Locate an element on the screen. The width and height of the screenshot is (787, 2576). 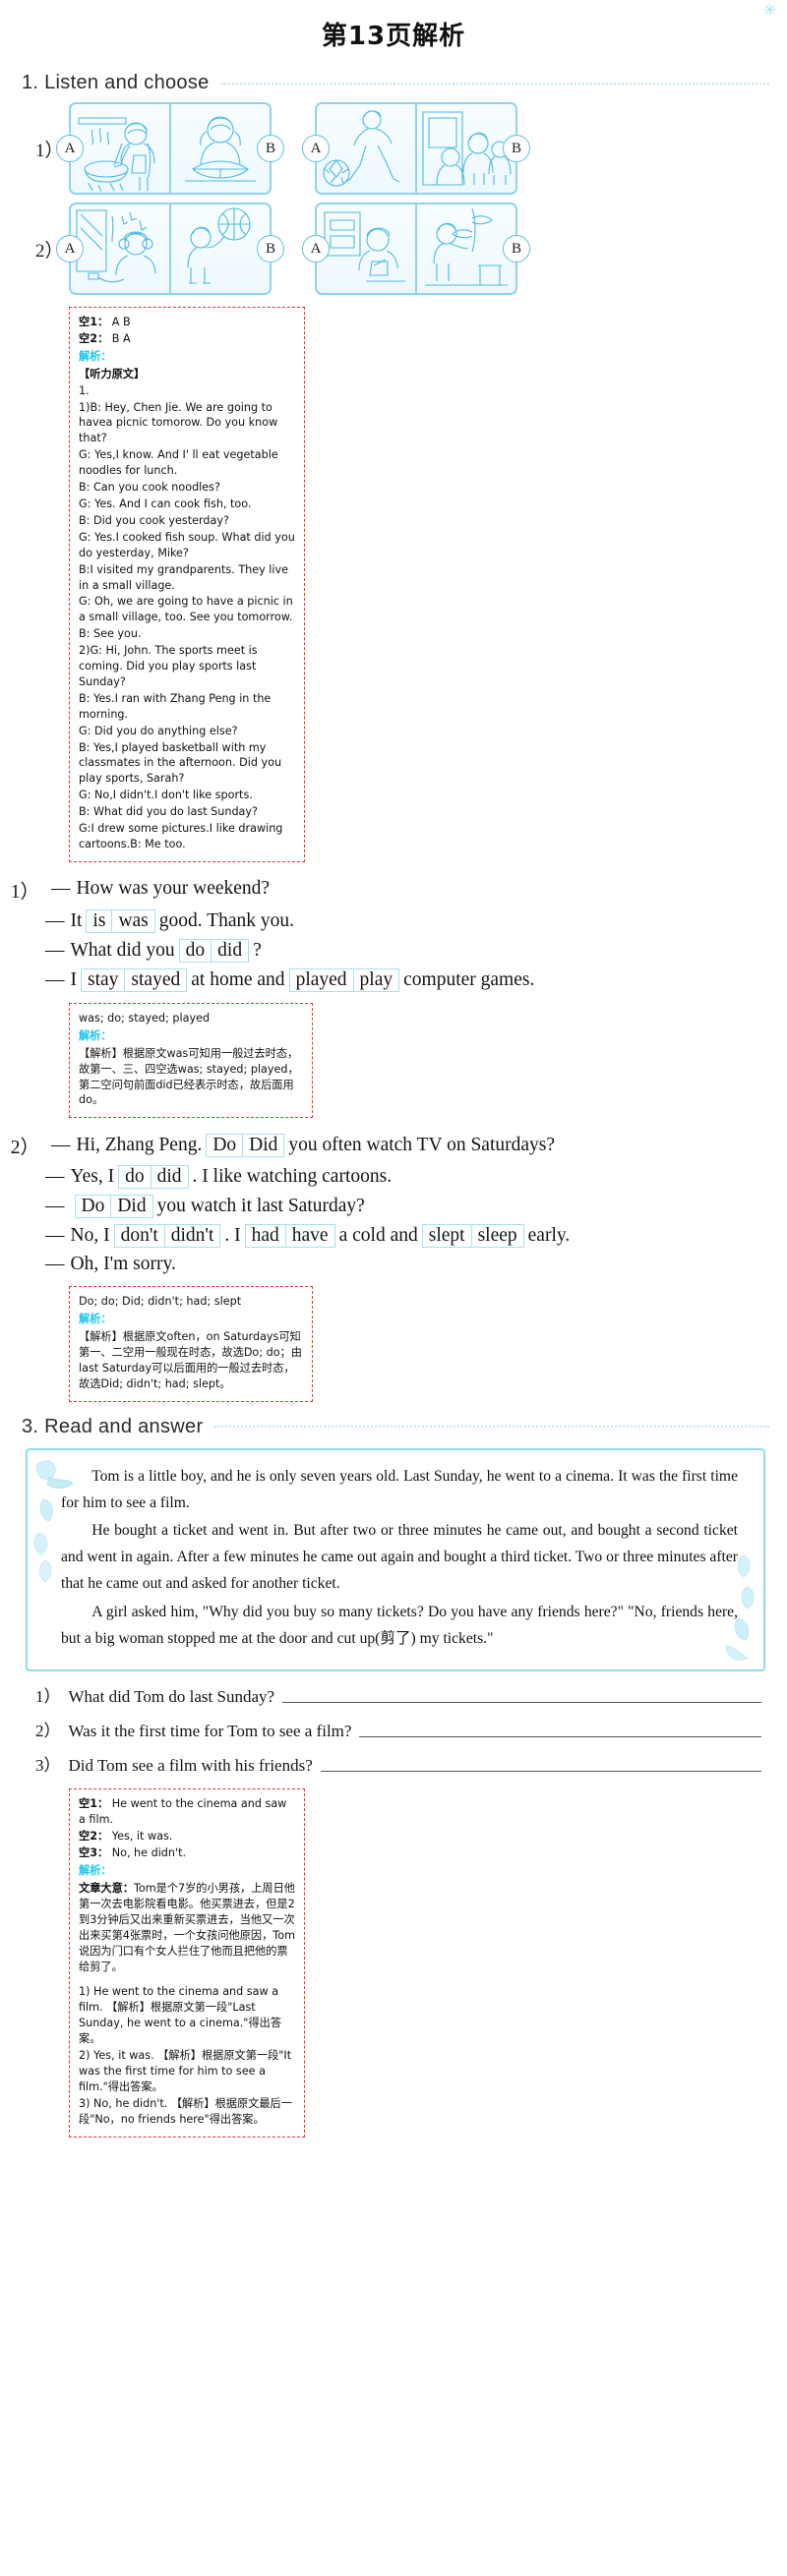
answer-value: He went to the cinema and saw a film. is located at coordinates (183, 1812).